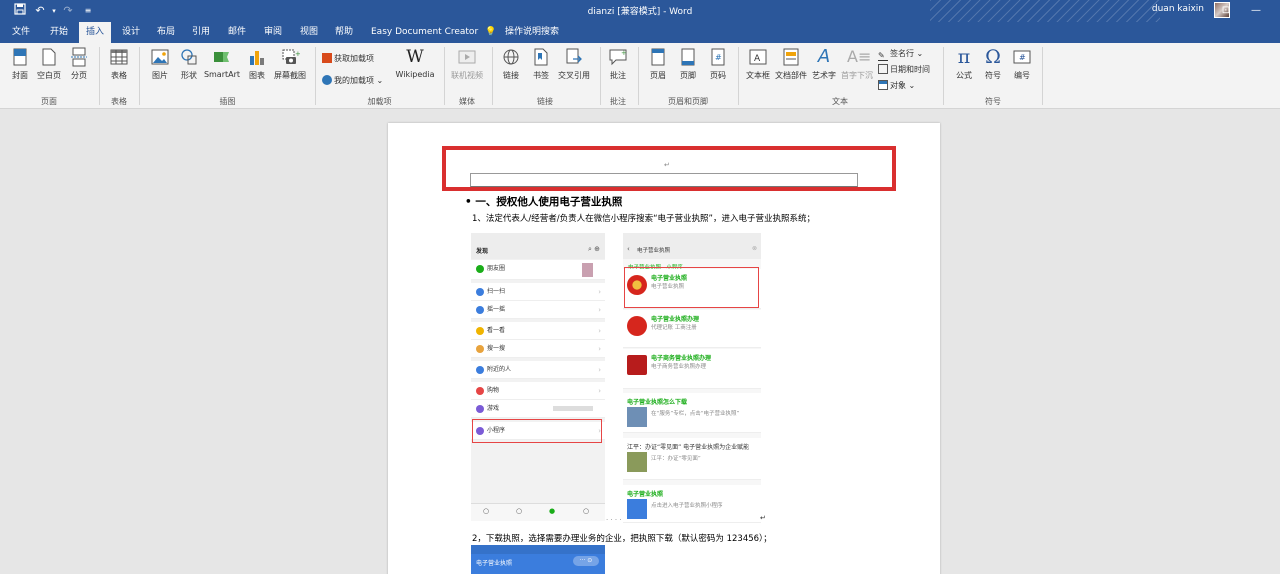 The image size is (1280, 574). What do you see at coordinates (599, 391) in the screenshot?
I see `chevron-right-icon: ›` at bounding box center [599, 391].